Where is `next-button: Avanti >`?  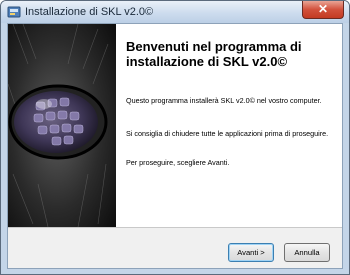
next-button: Avanti > is located at coordinates (251, 252).